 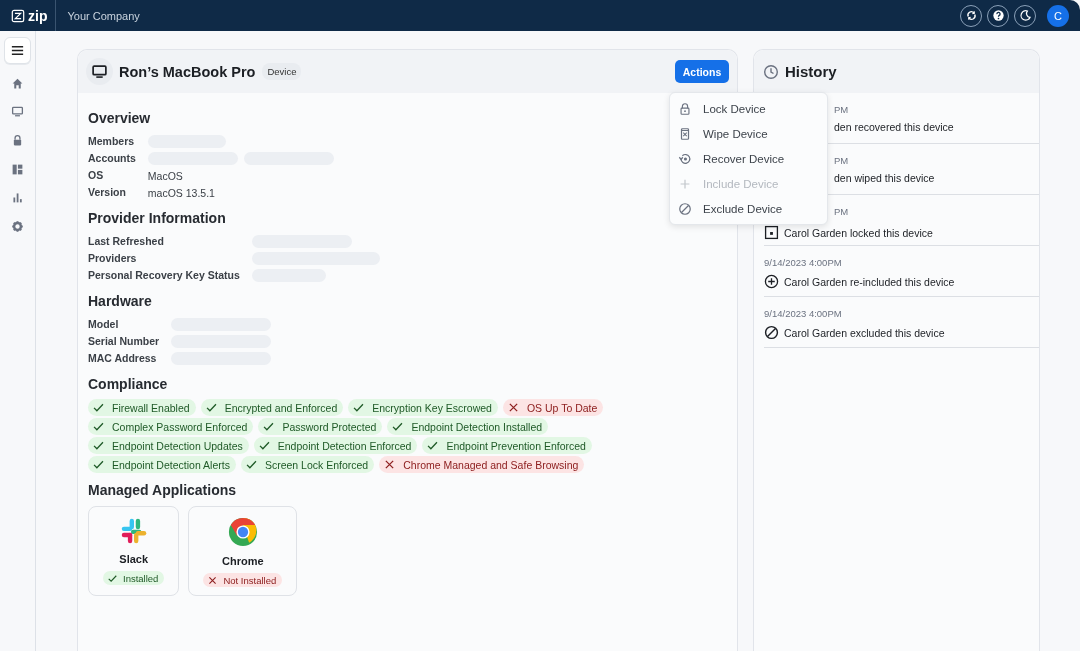 What do you see at coordinates (282, 71) in the screenshot?
I see `device-badge: Device` at bounding box center [282, 71].